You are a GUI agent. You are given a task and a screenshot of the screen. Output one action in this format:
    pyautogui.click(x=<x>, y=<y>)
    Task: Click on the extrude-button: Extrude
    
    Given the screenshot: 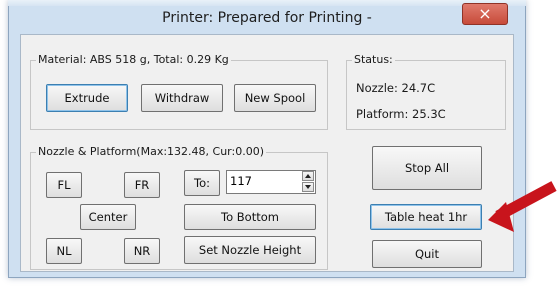 What is the action you would take?
    pyautogui.click(x=87, y=98)
    